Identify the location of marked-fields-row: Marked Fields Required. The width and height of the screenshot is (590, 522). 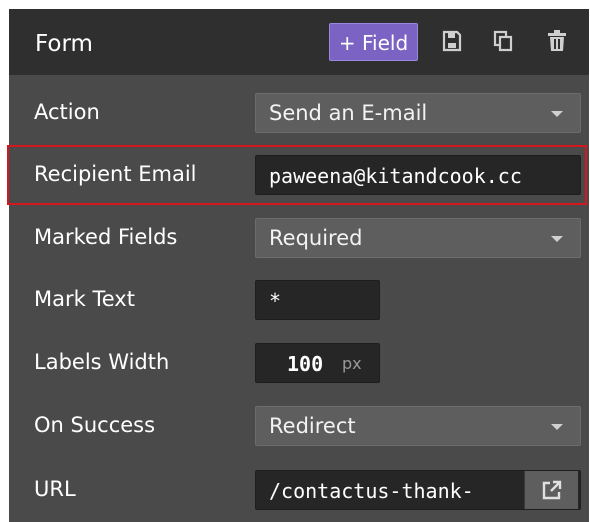
(299, 238).